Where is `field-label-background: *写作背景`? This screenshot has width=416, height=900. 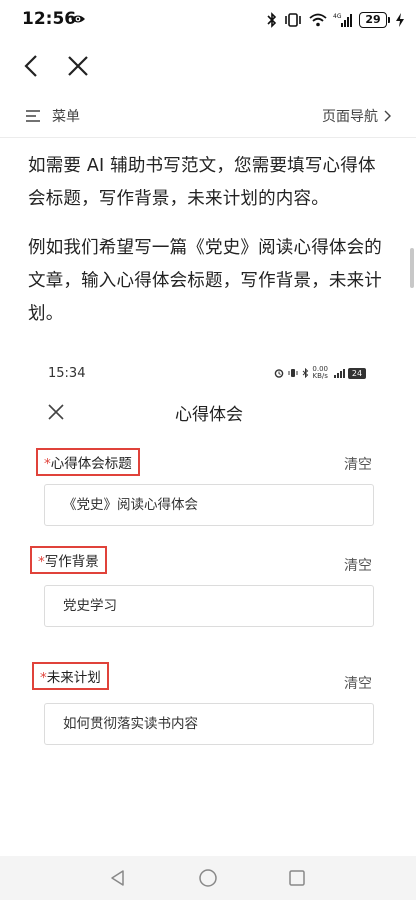
field-label-background: *写作背景 is located at coordinates (68, 560).